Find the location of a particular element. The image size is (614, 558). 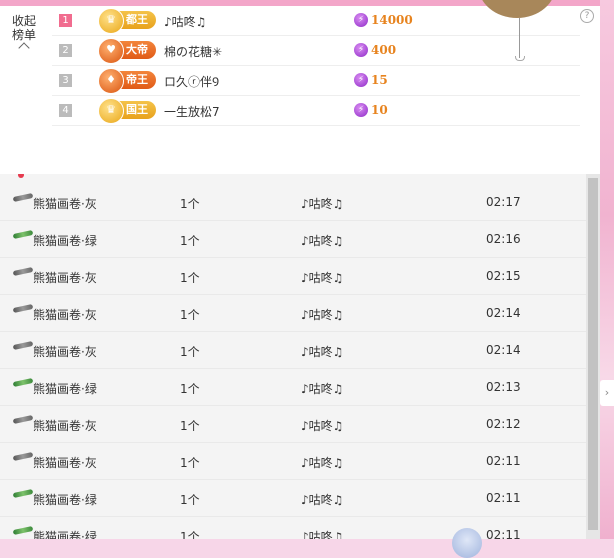

rank-user-name: ロ久ⓡ伴Ꝯ is located at coordinates (191, 81).